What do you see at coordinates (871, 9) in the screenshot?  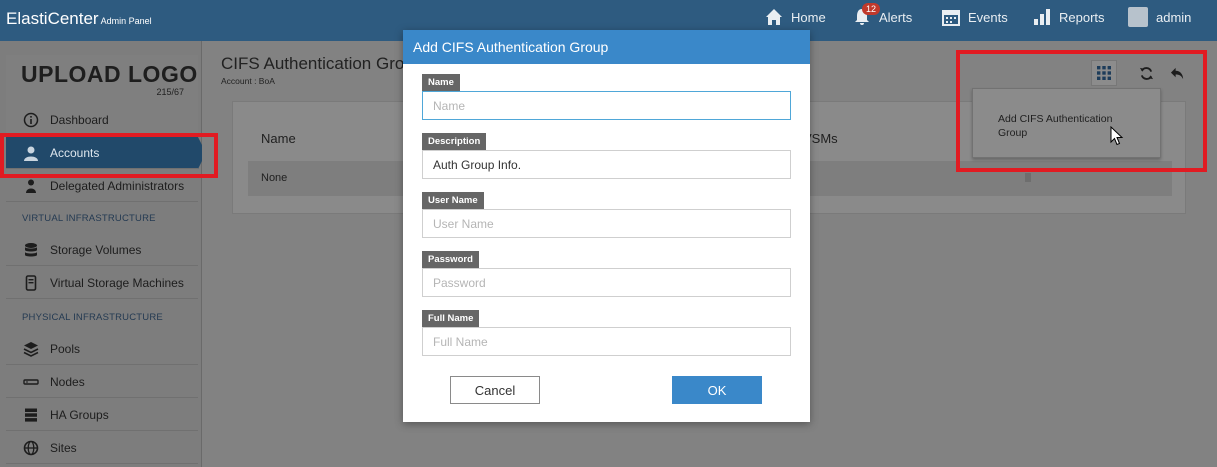 I see `alerts-count-badge: 12` at bounding box center [871, 9].